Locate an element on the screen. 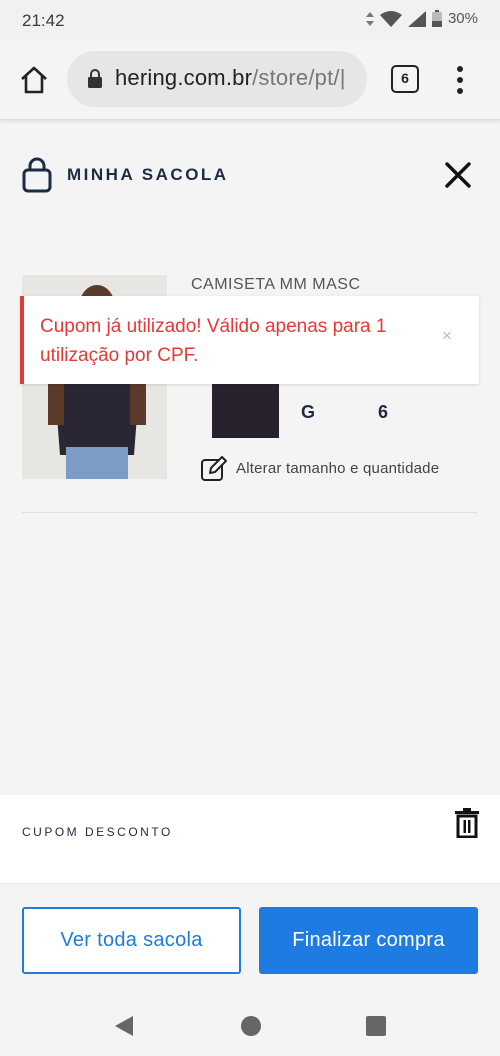 Image resolution: width=500 pixels, height=1056 pixels. bag-title: MINHA SACOLA is located at coordinates (148, 174).